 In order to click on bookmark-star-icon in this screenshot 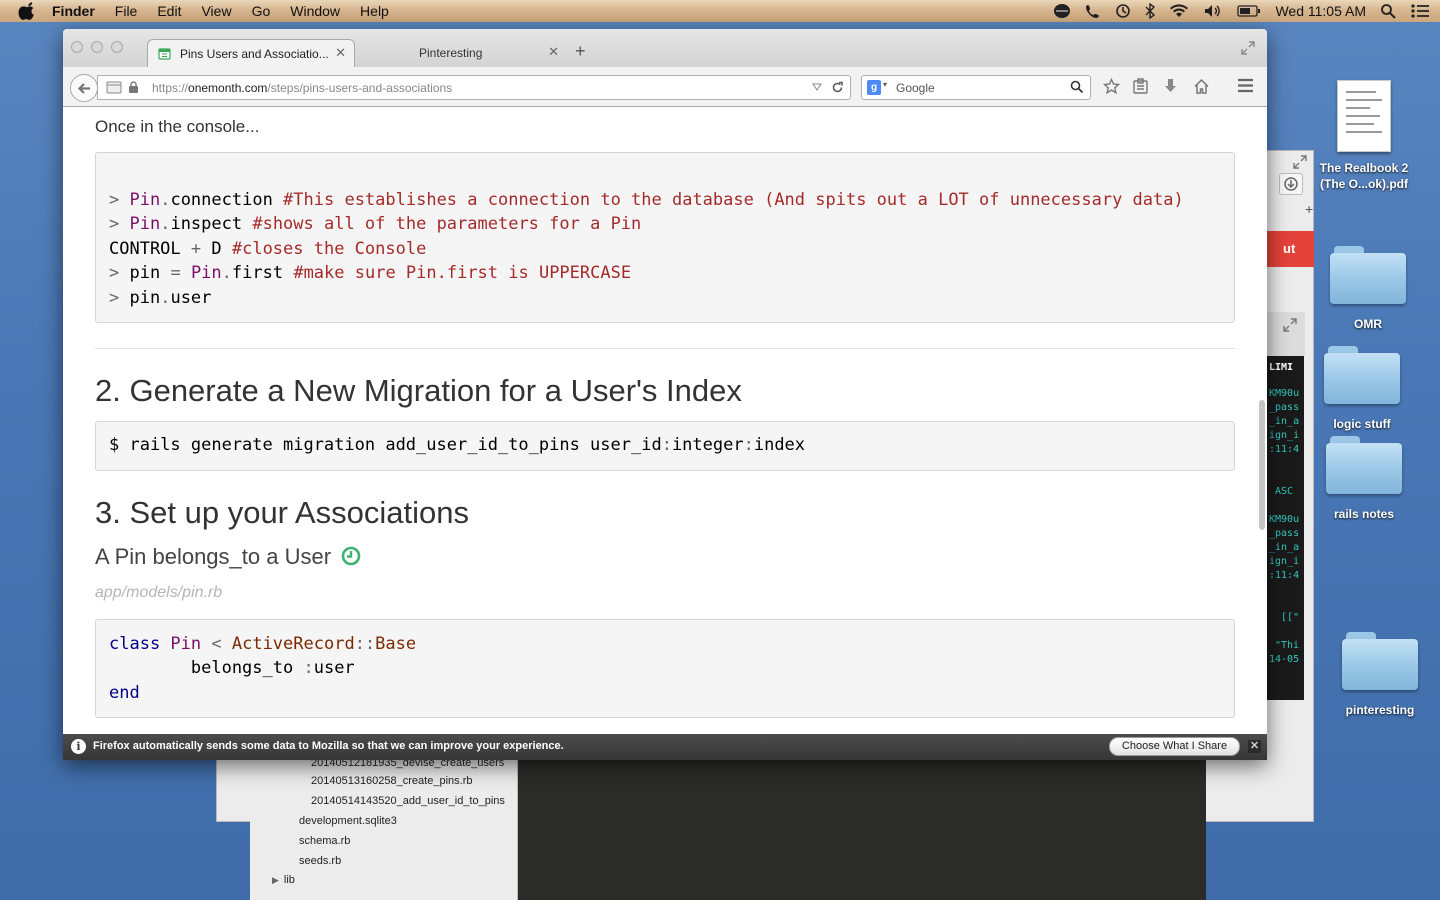, I will do `click(1111, 88)`.